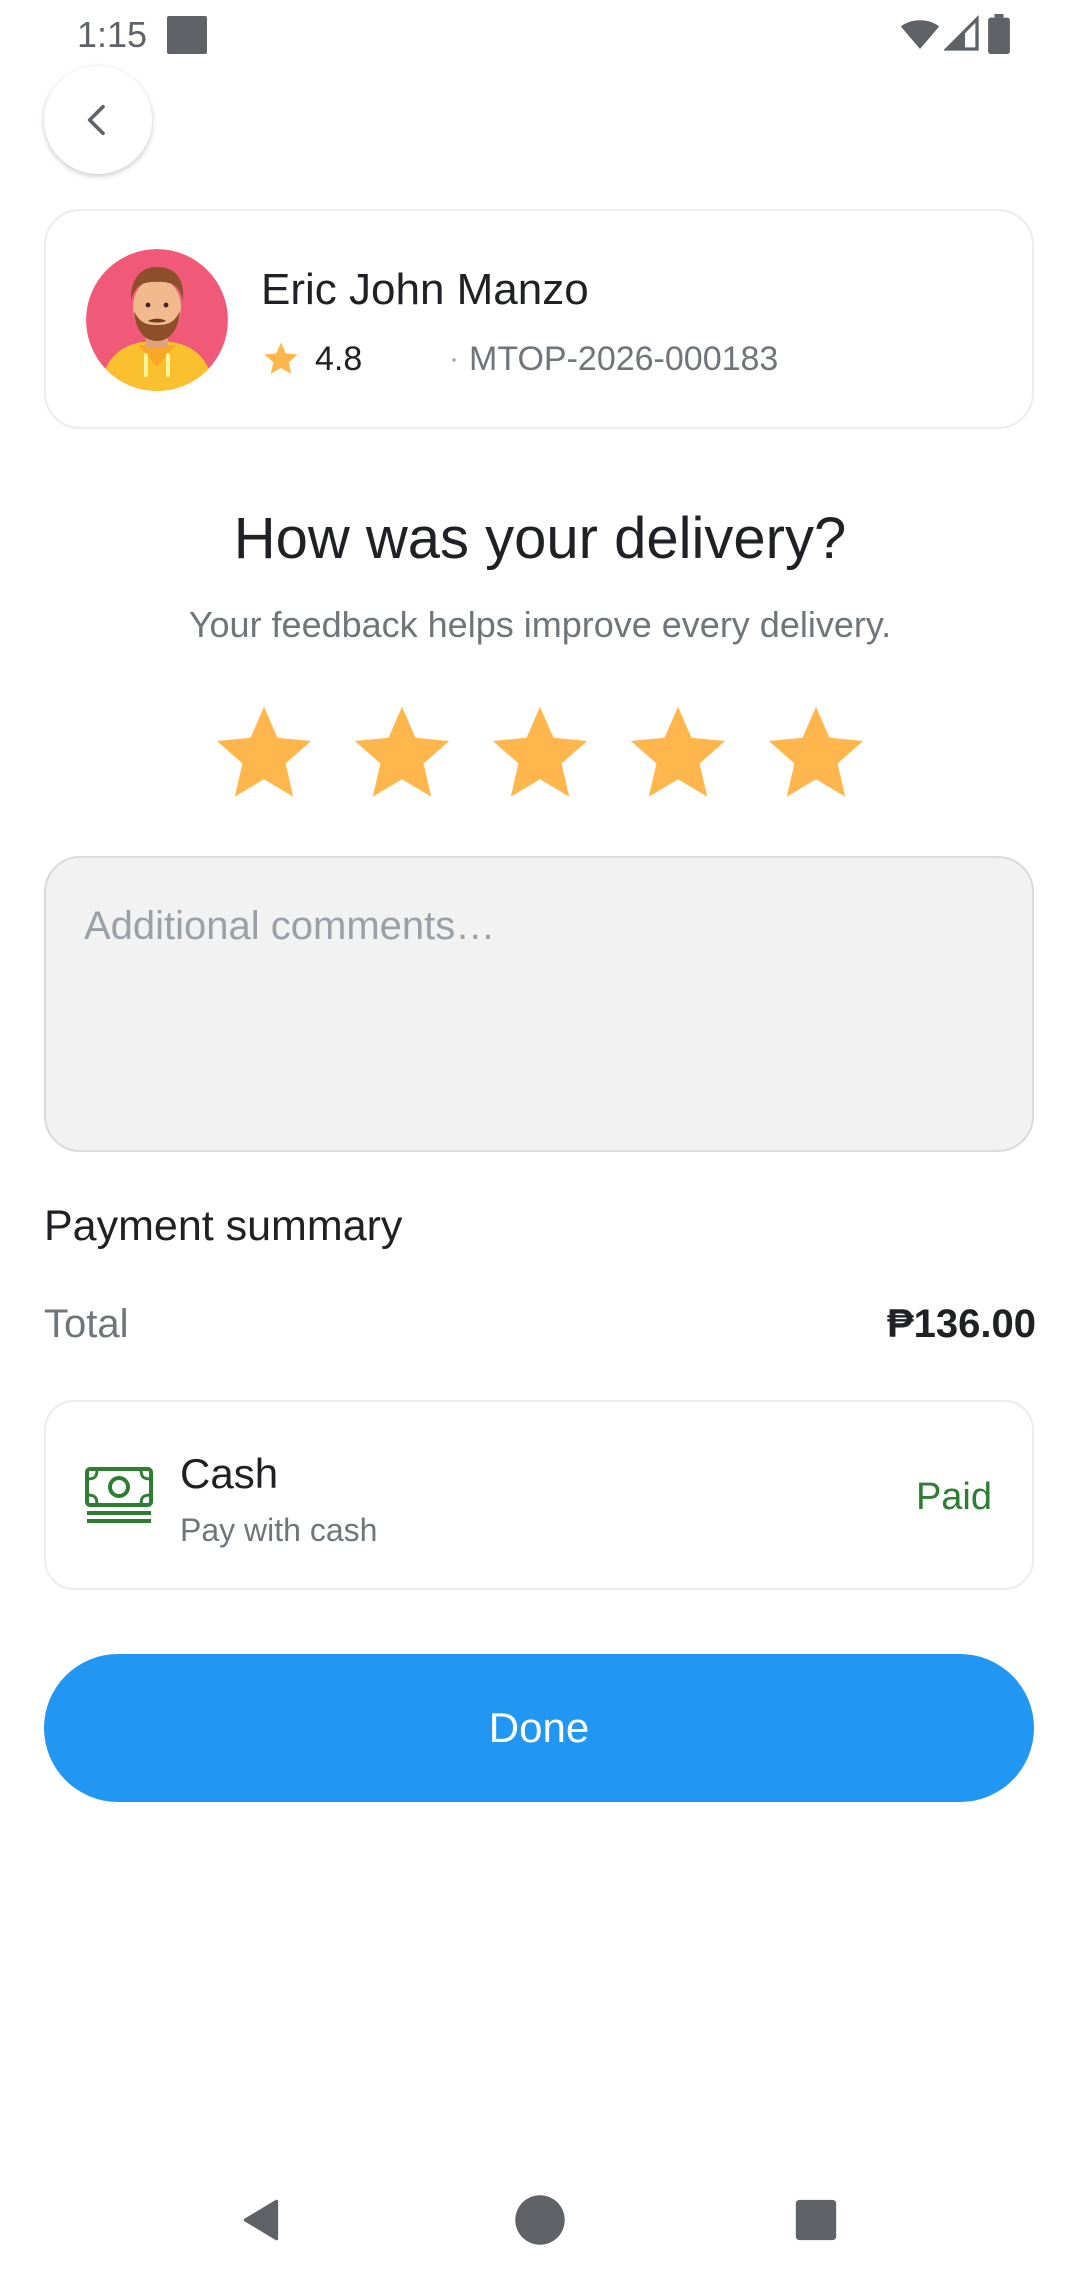  Describe the element at coordinates (961, 33) in the screenshot. I see `signal-icon` at that location.